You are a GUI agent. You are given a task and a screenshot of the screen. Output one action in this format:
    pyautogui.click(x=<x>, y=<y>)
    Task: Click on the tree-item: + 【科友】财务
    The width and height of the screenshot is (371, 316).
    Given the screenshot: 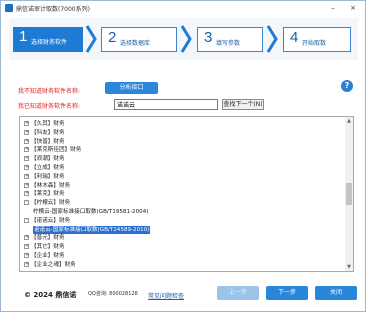 What is the action you would take?
    pyautogui.click(x=180, y=133)
    